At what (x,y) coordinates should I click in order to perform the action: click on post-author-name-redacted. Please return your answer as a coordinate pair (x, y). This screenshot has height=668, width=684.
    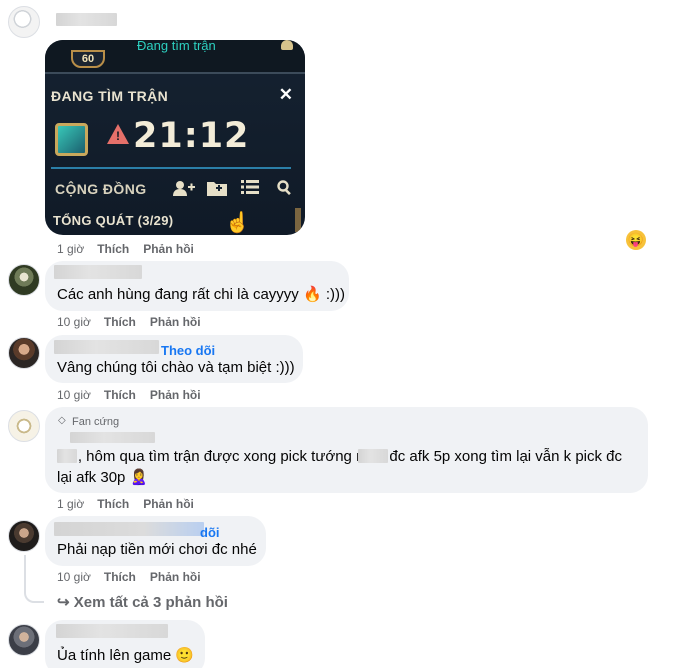
    Looking at the image, I should click on (86, 19).